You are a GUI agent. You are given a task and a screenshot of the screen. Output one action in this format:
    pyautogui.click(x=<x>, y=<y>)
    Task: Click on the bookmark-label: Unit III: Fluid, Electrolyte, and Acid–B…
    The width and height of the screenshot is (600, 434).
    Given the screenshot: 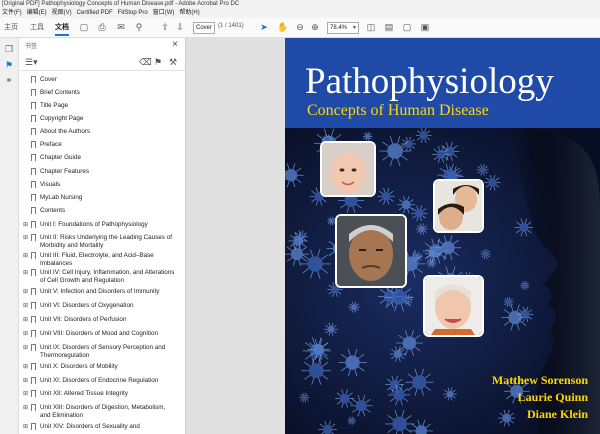 What is the action you would take?
    pyautogui.click(x=97, y=259)
    